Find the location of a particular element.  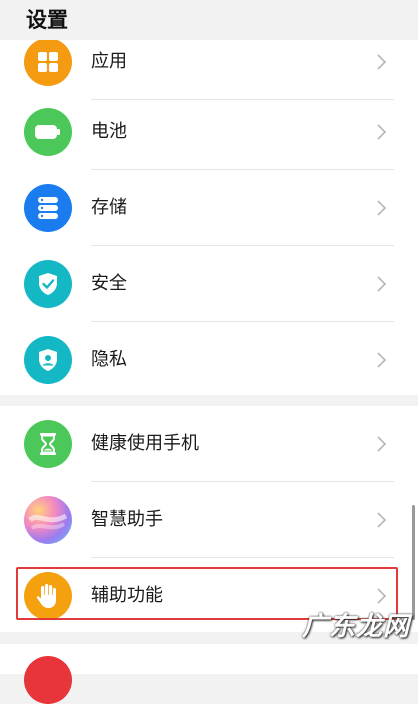

scrollbar is located at coordinates (413, 562).